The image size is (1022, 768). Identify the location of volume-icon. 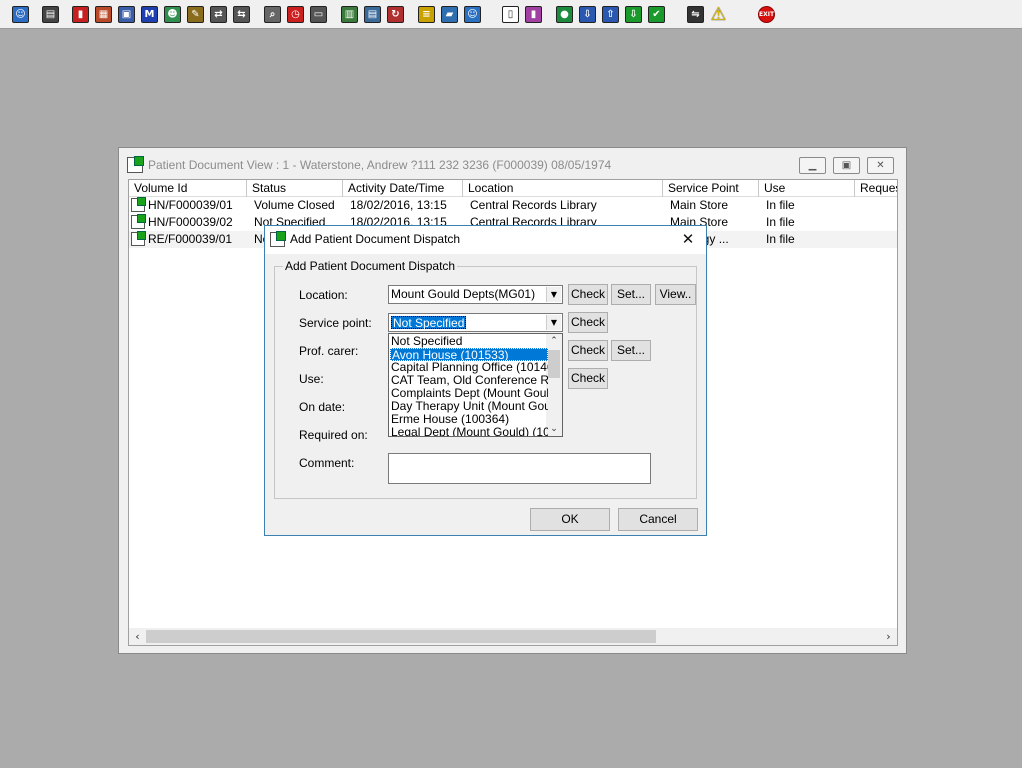
(138, 221).